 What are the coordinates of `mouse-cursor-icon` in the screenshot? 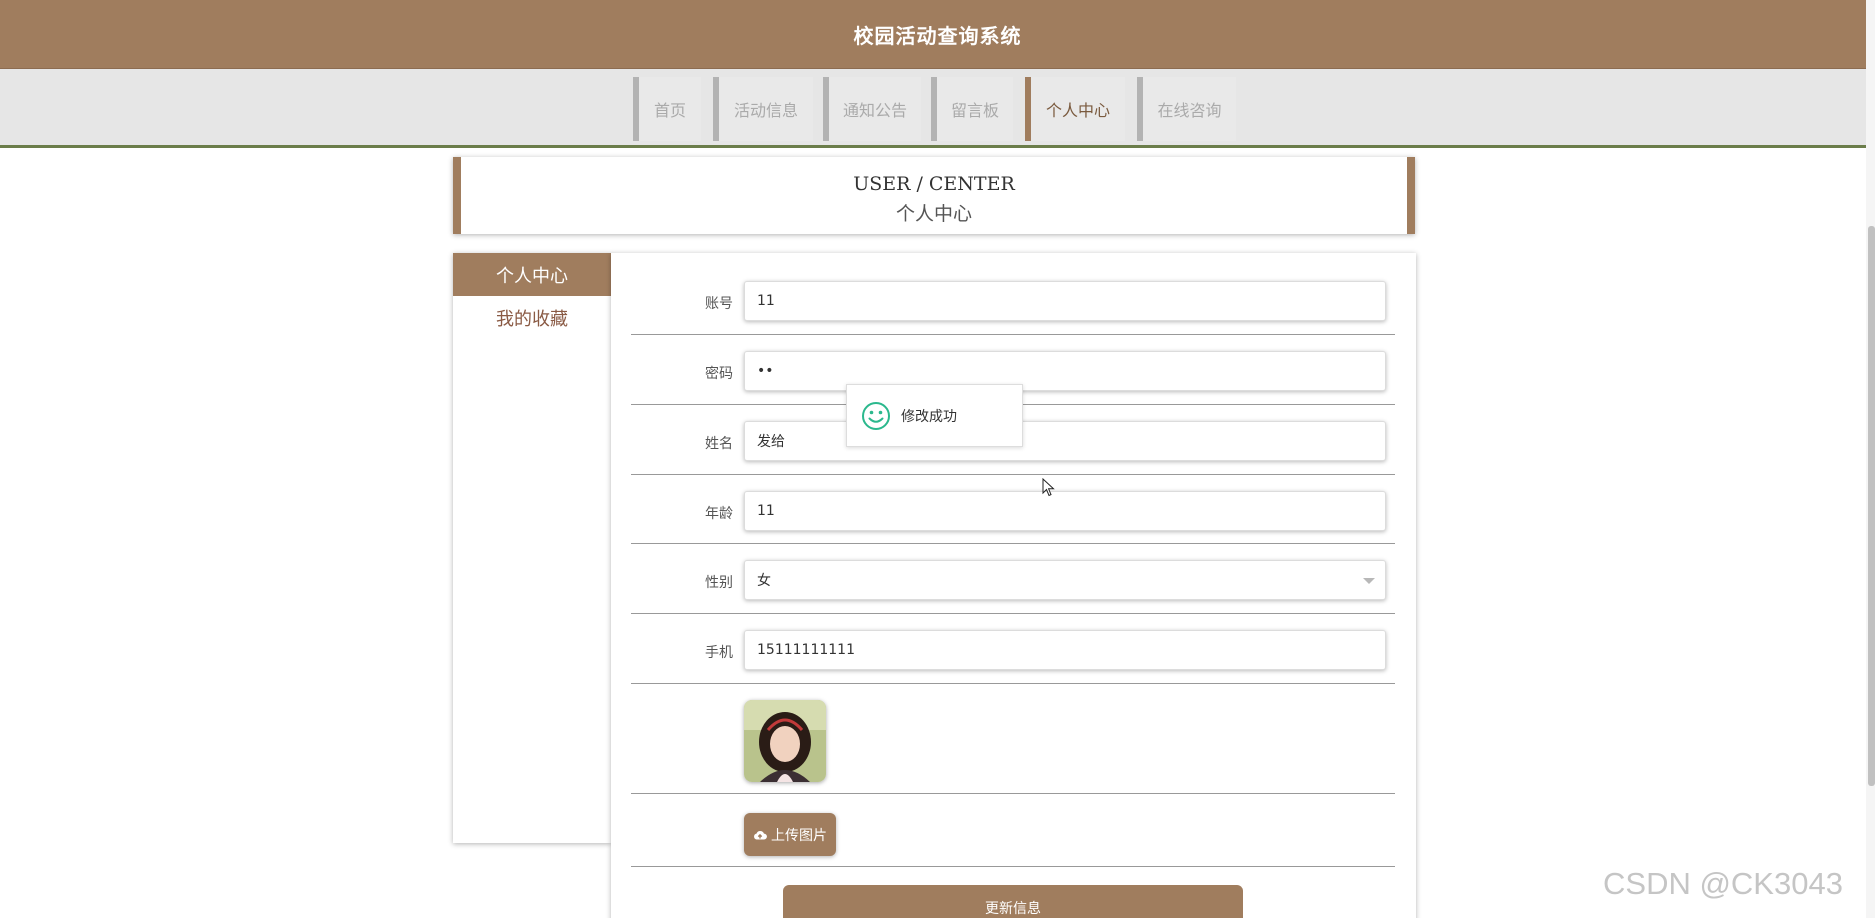 It's located at (1048, 487).